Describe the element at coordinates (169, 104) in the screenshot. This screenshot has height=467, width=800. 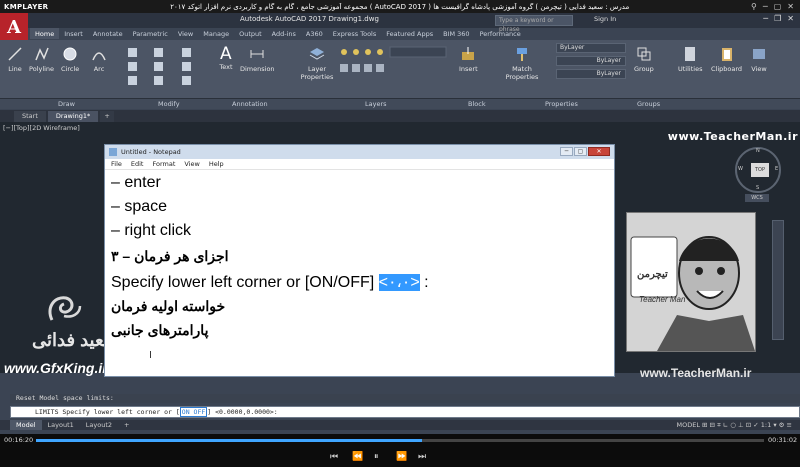
I see `panel-modify: Modify` at that location.